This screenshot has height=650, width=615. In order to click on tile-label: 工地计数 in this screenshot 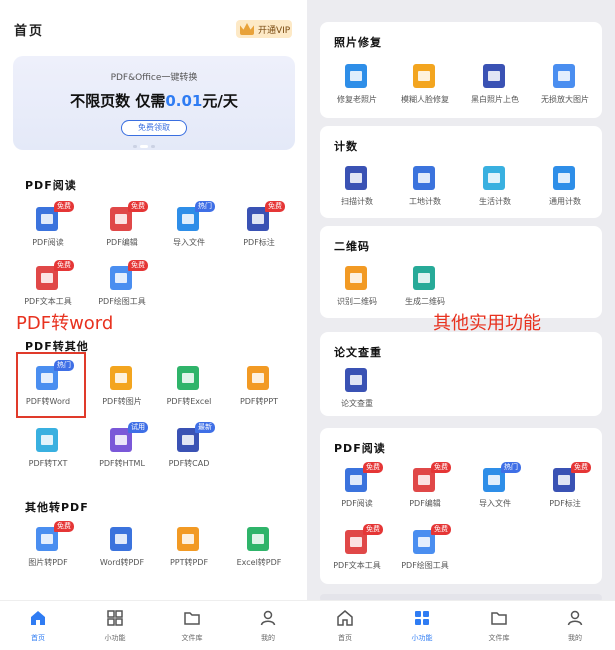, I will do `click(425, 201)`.